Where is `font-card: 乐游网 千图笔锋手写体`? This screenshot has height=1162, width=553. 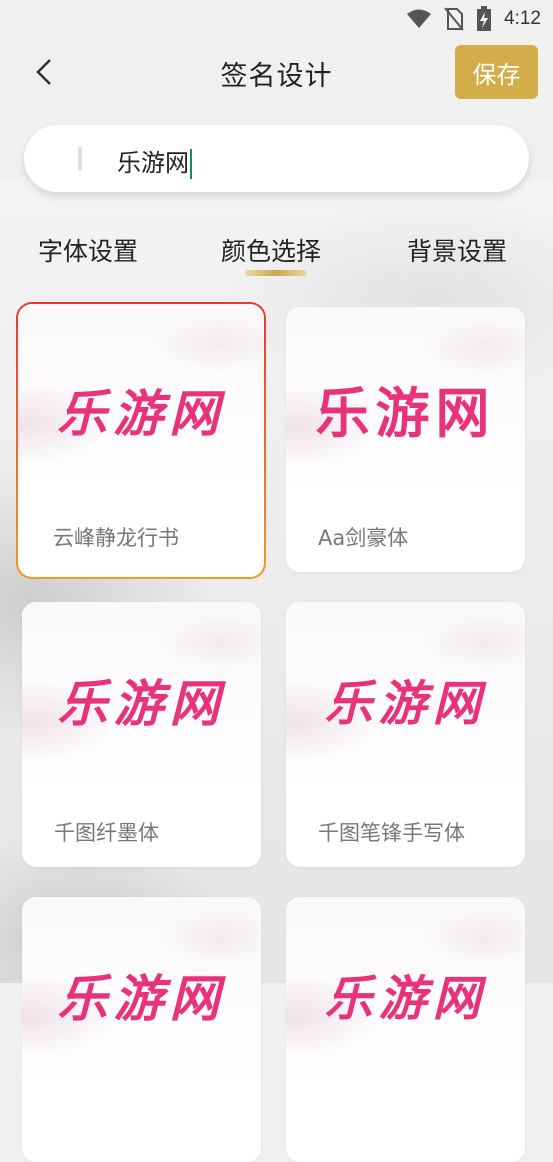 font-card: 乐游网 千图笔锋手写体 is located at coordinates (405, 734).